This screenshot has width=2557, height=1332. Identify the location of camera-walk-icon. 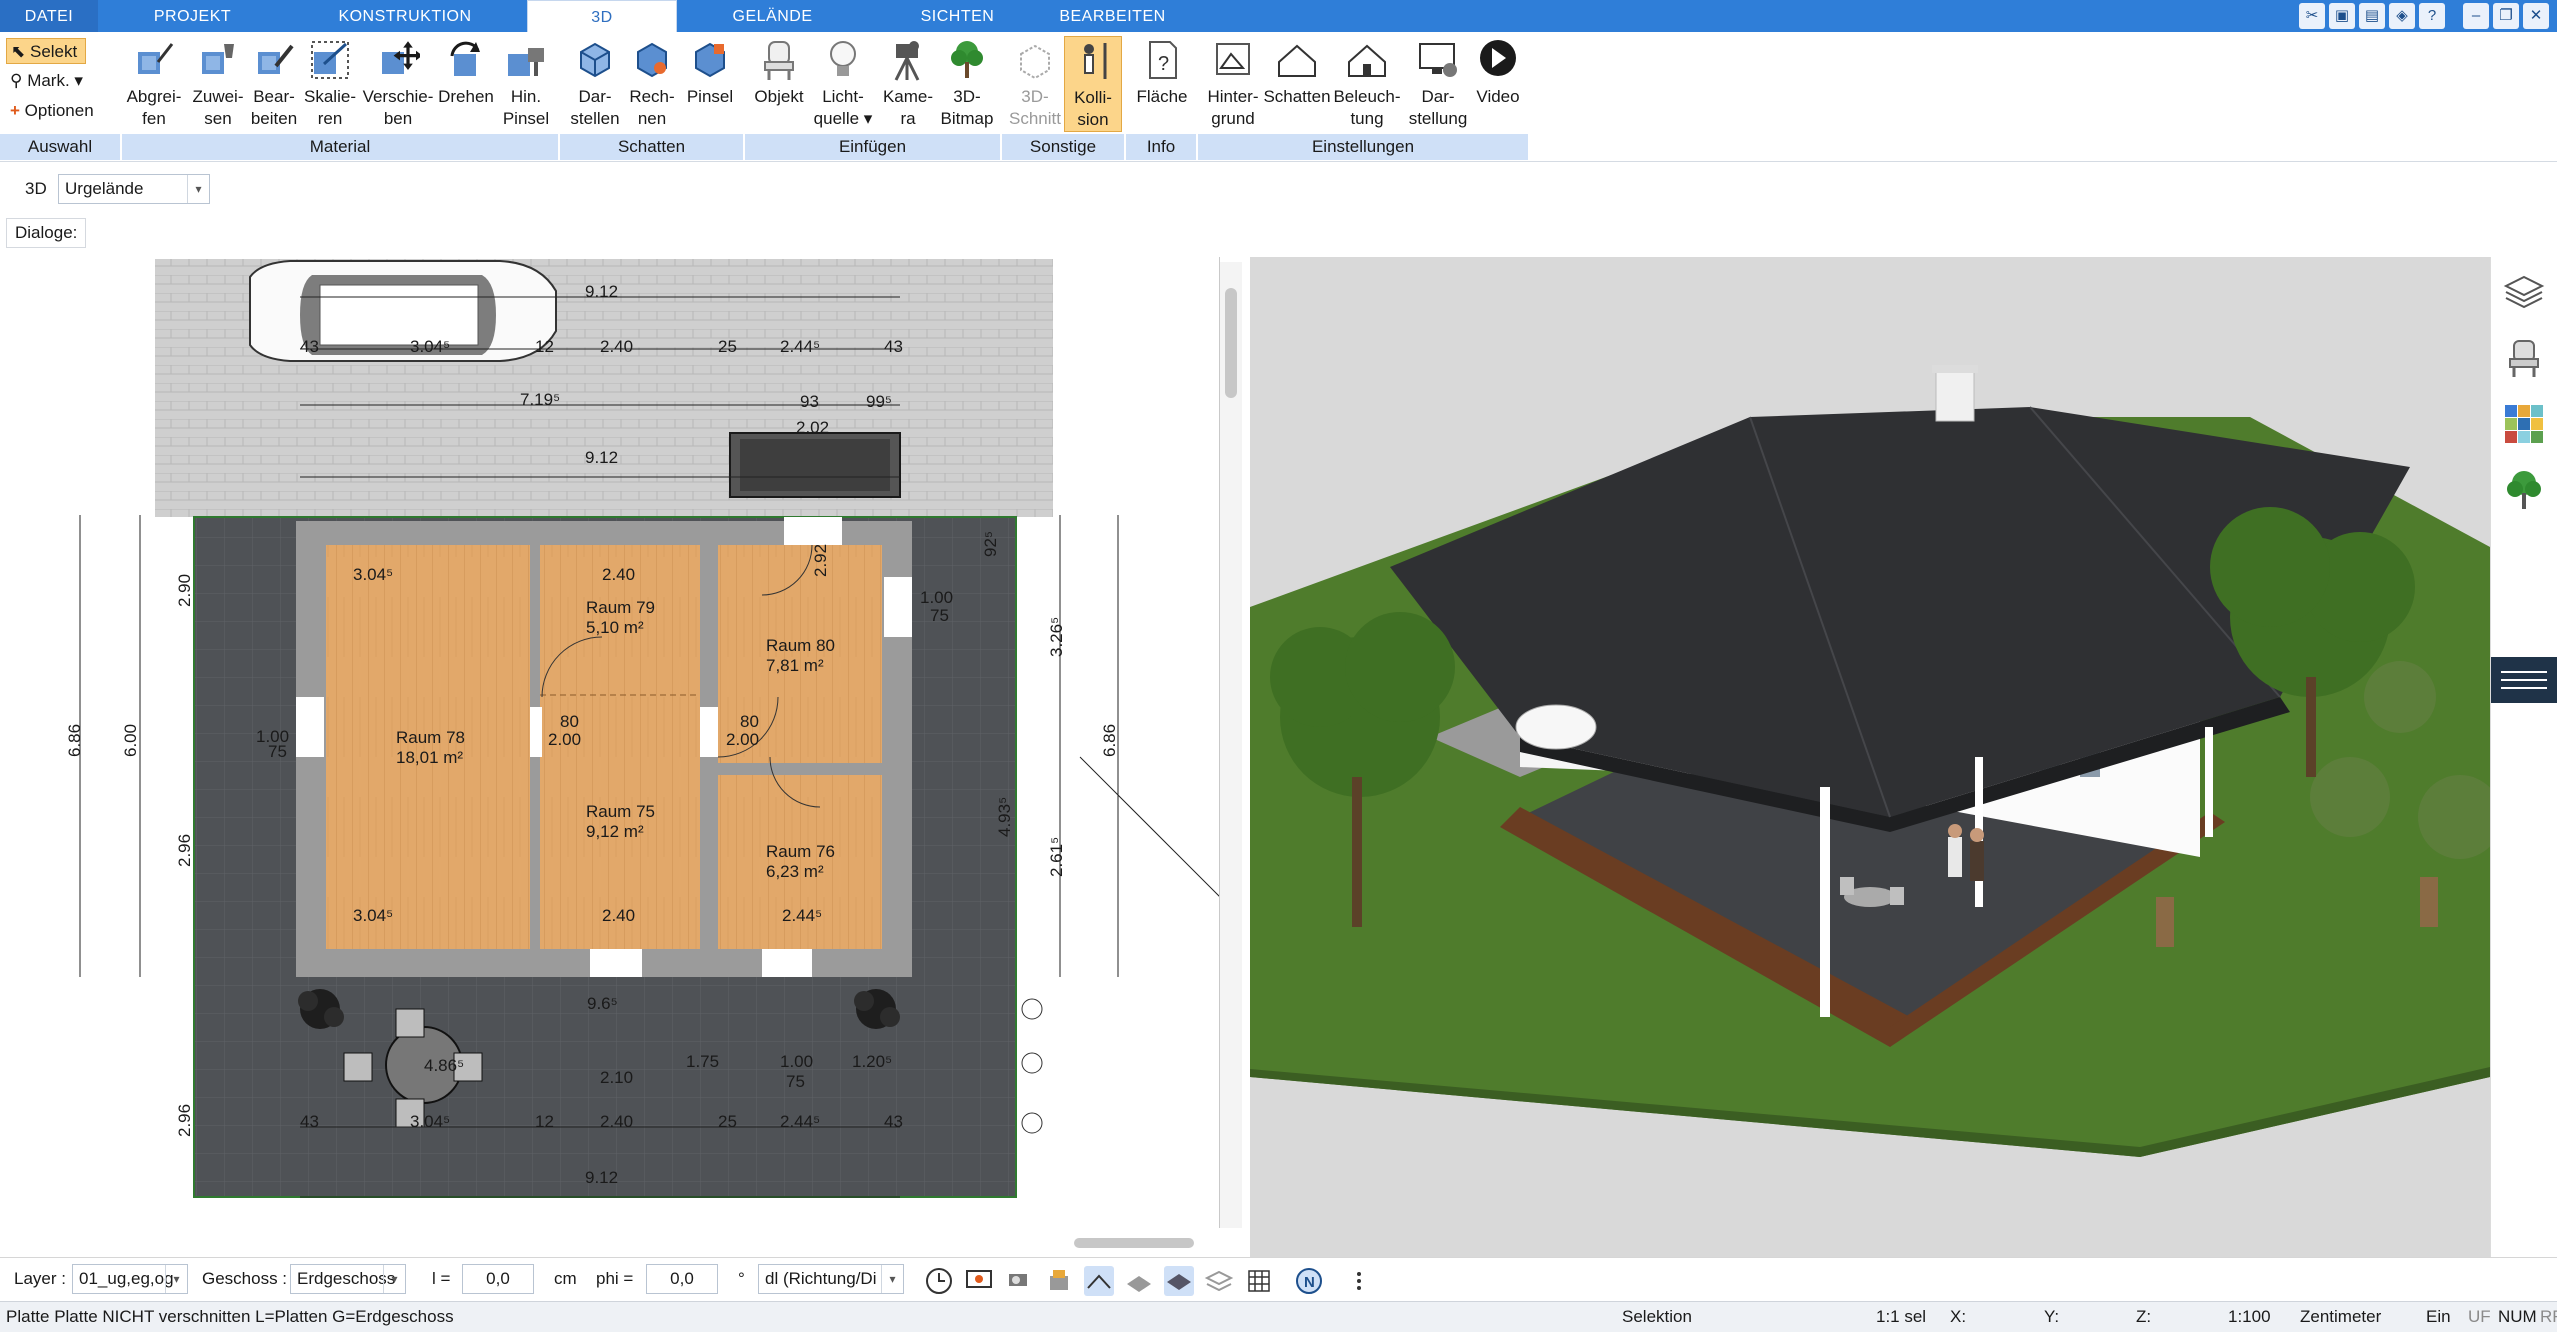
(1019, 1281).